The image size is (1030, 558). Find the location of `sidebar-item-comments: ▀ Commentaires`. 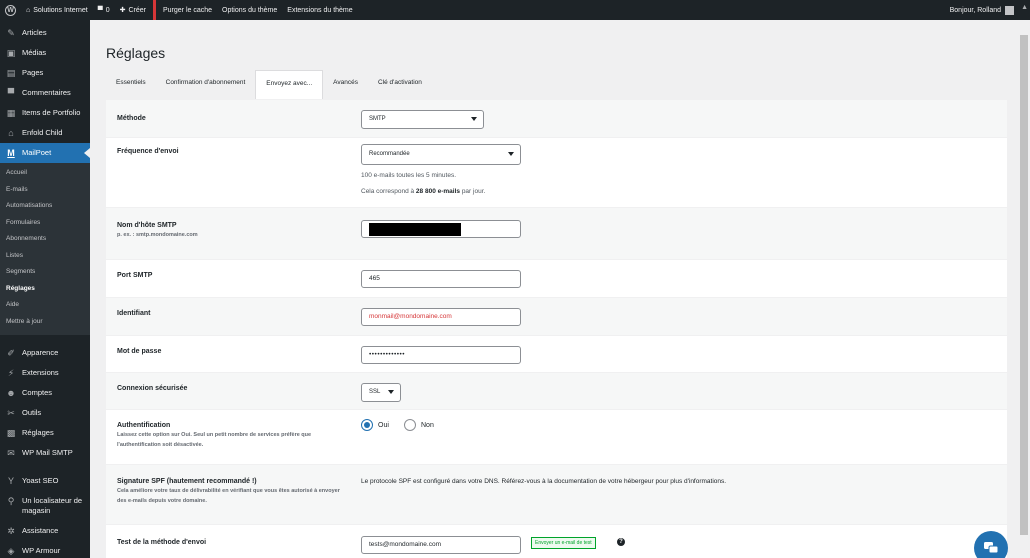

sidebar-item-comments: ▀ Commentaires is located at coordinates (45, 93).